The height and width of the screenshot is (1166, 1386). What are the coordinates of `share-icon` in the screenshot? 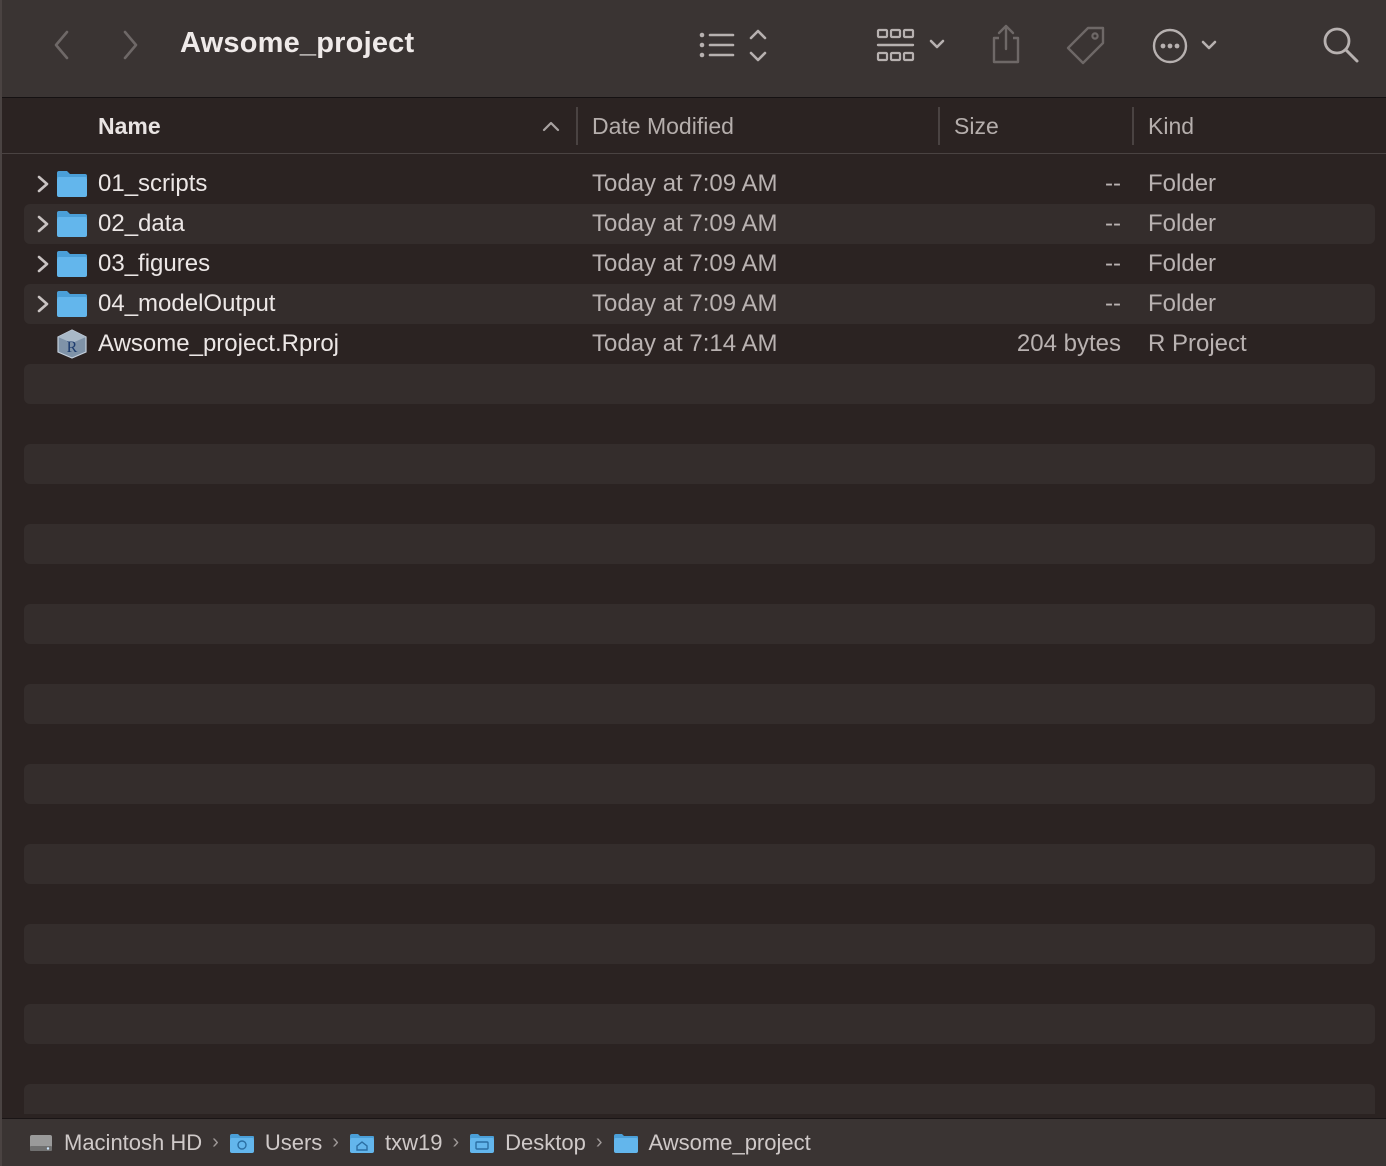 It's located at (1006, 44).